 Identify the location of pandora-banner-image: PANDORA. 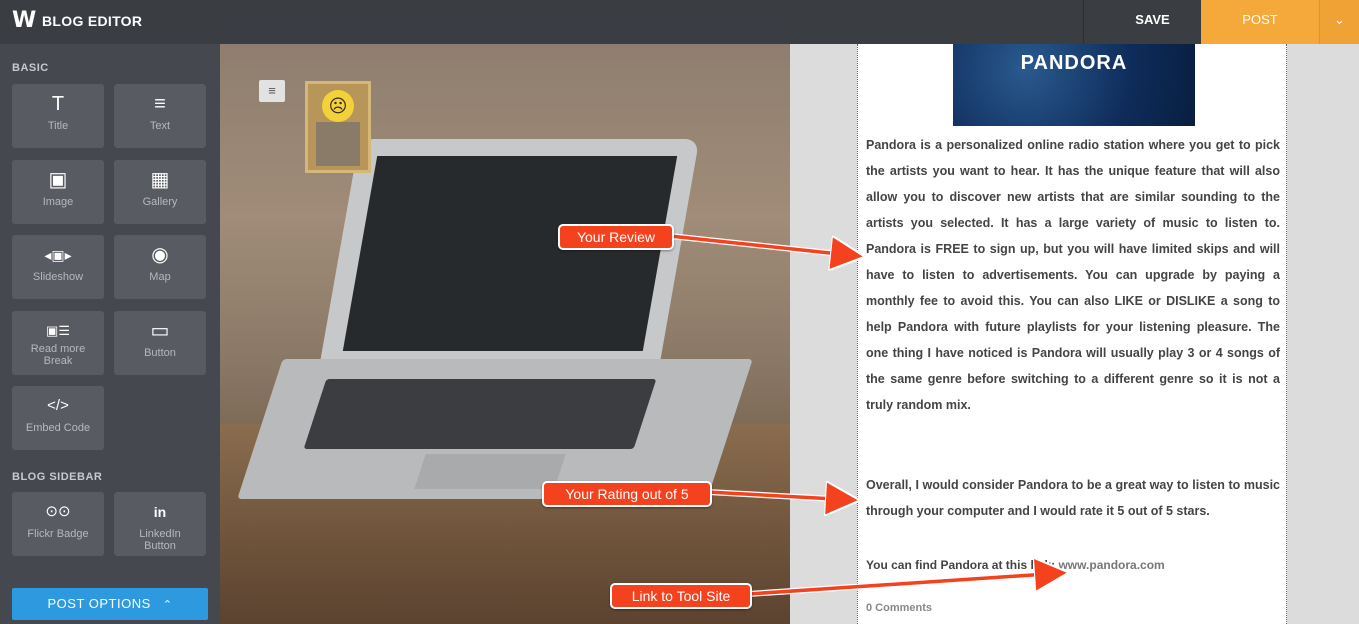
(1074, 85).